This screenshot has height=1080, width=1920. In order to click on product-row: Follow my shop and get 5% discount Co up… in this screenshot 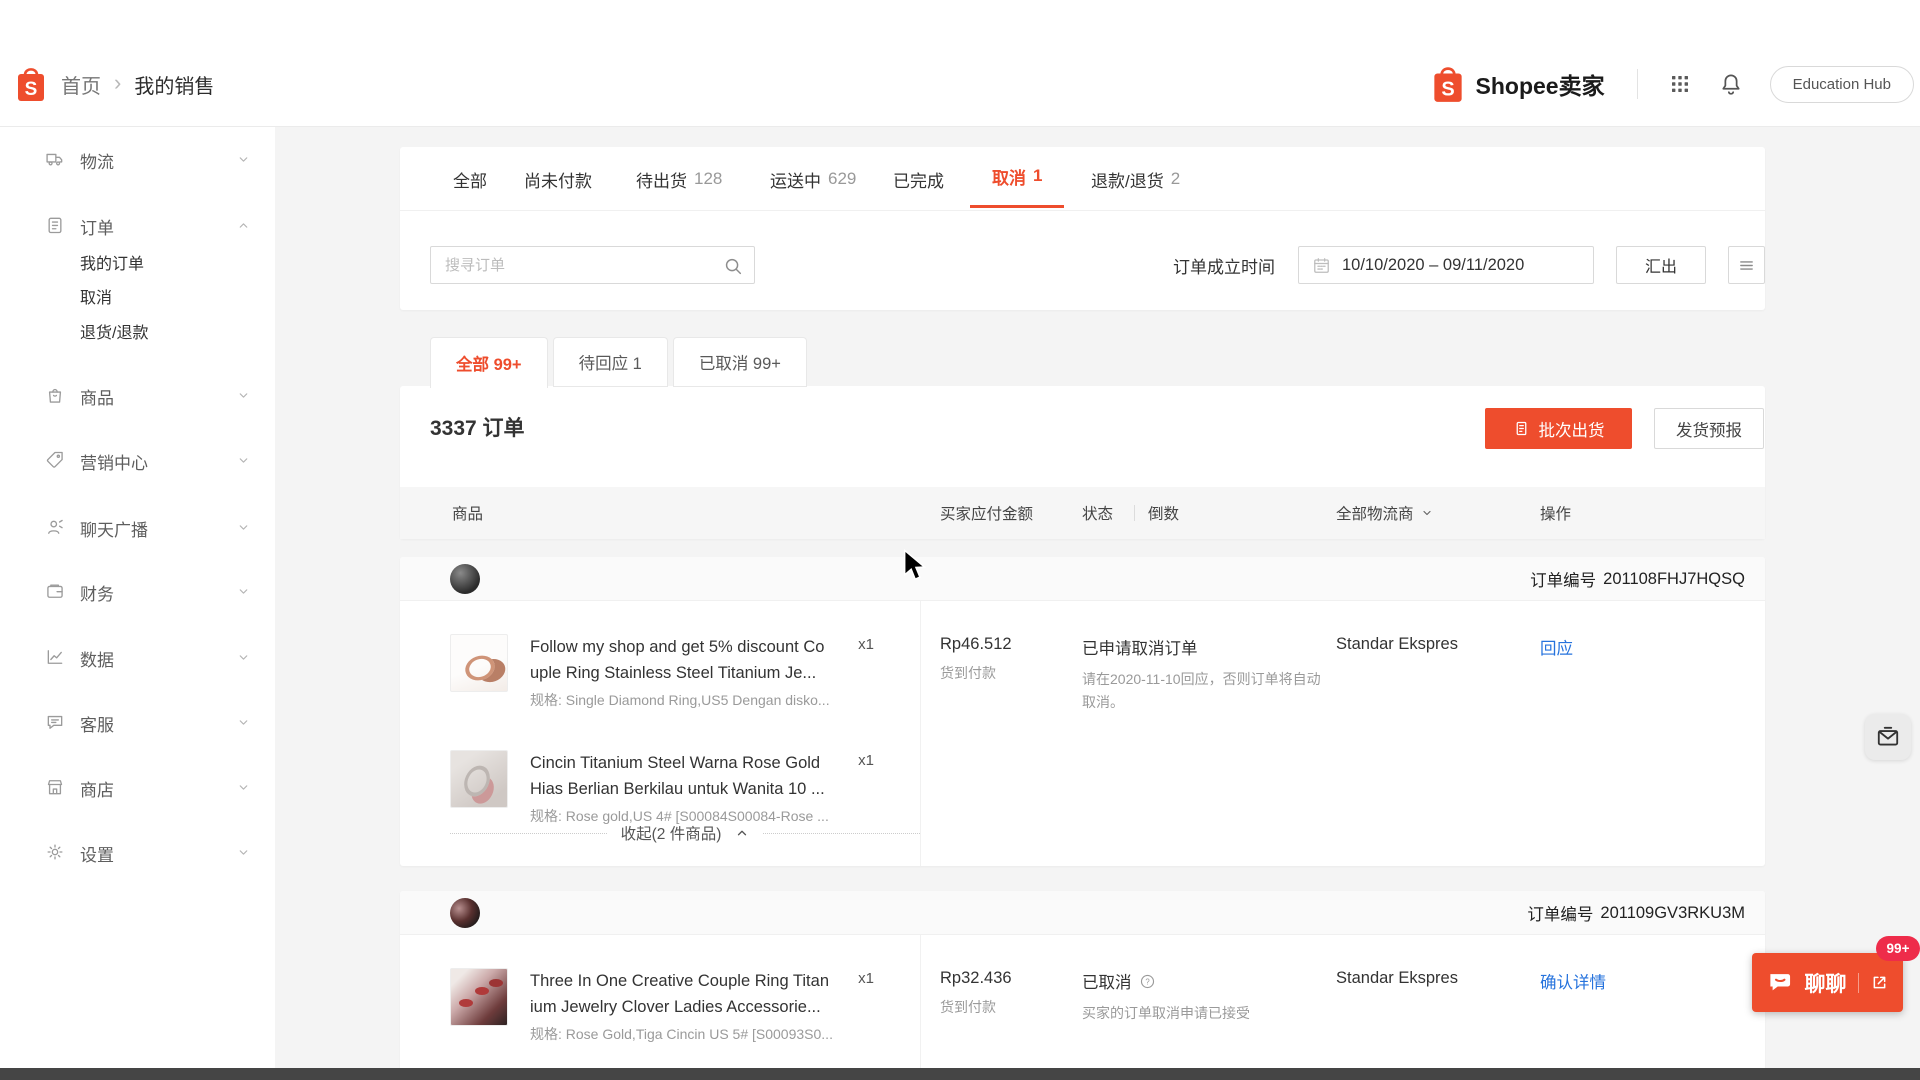, I will do `click(685, 672)`.